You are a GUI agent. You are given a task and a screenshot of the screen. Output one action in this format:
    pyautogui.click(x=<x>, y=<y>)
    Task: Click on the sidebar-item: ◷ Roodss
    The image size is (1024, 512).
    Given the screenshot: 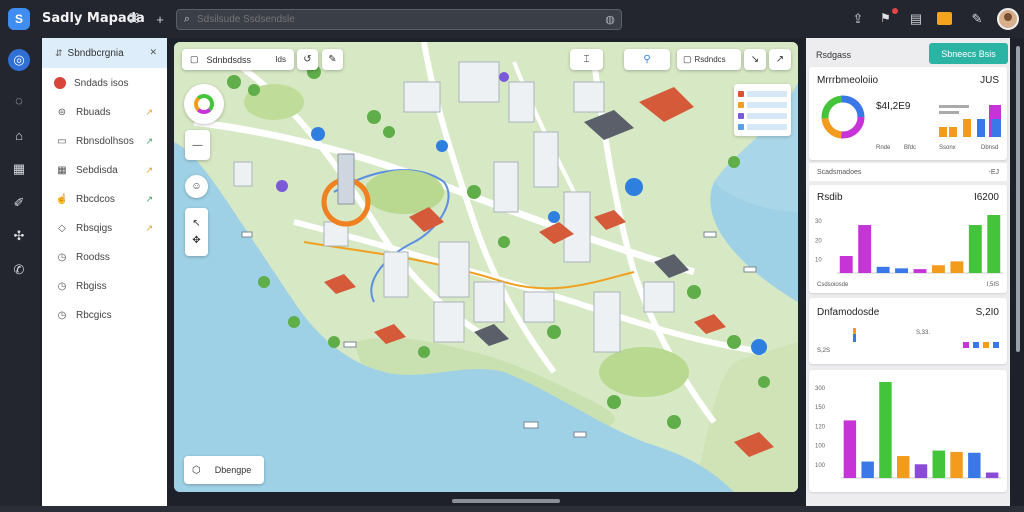 What is the action you would take?
    pyautogui.click(x=104, y=257)
    